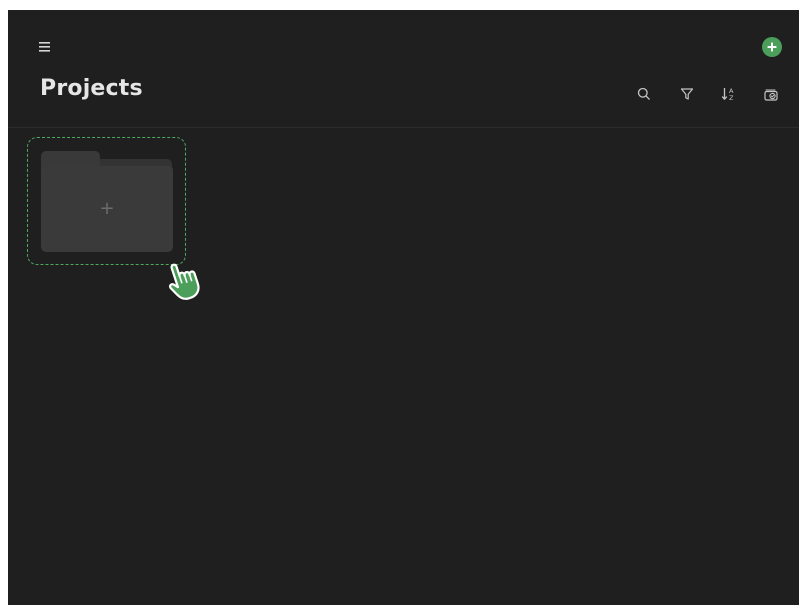 The width and height of the screenshot is (799, 605). I want to click on select-mode-button, so click(771, 94).